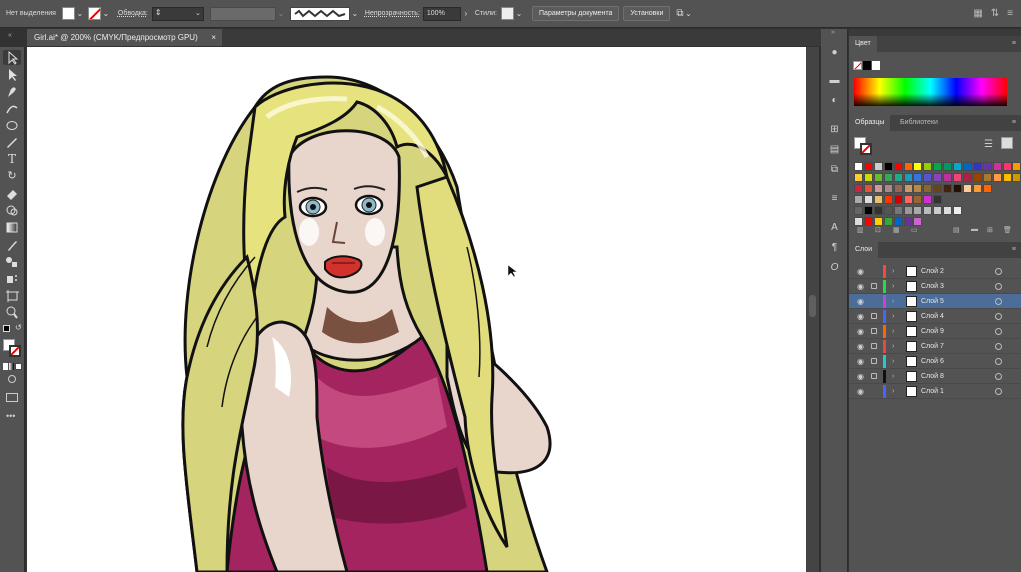 The height and width of the screenshot is (572, 1021). What do you see at coordinates (68, 13) in the screenshot?
I see `fill-swatch` at bounding box center [68, 13].